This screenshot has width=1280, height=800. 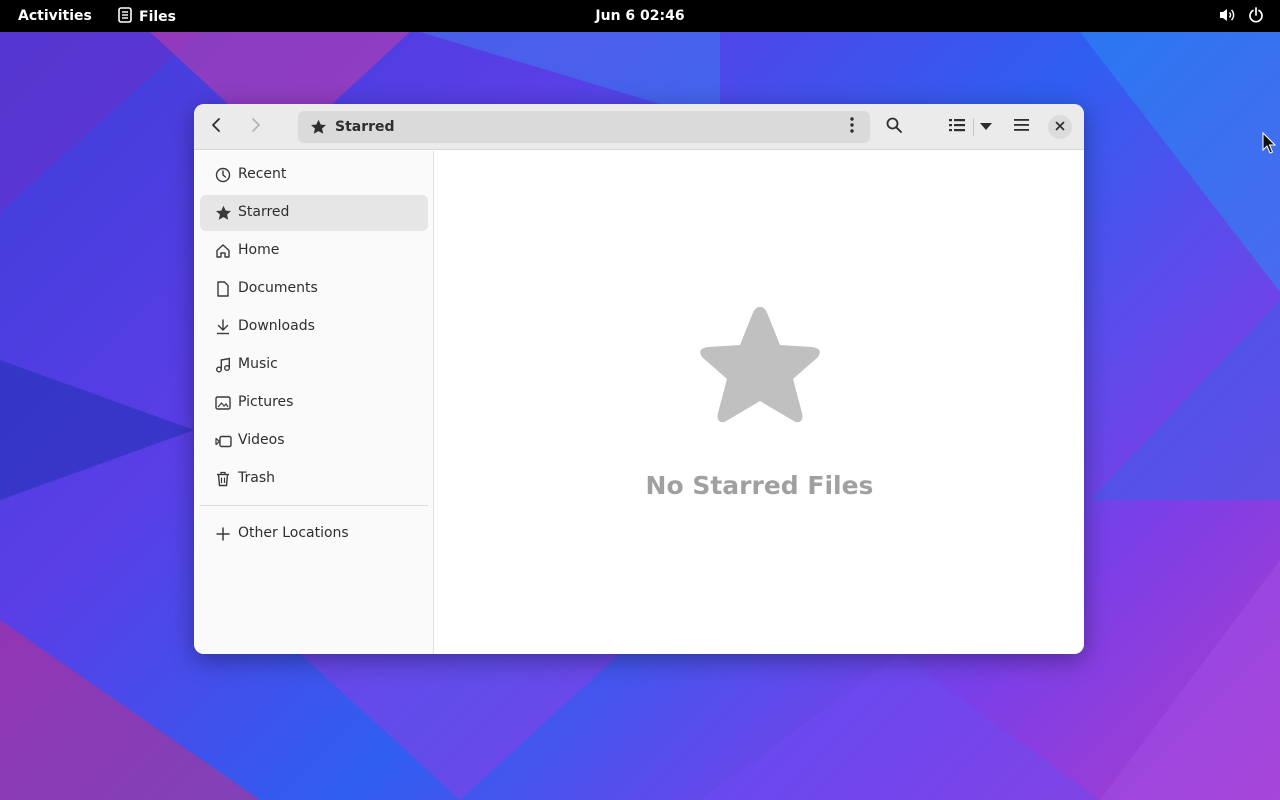 I want to click on path-menu-button, so click(x=852, y=127).